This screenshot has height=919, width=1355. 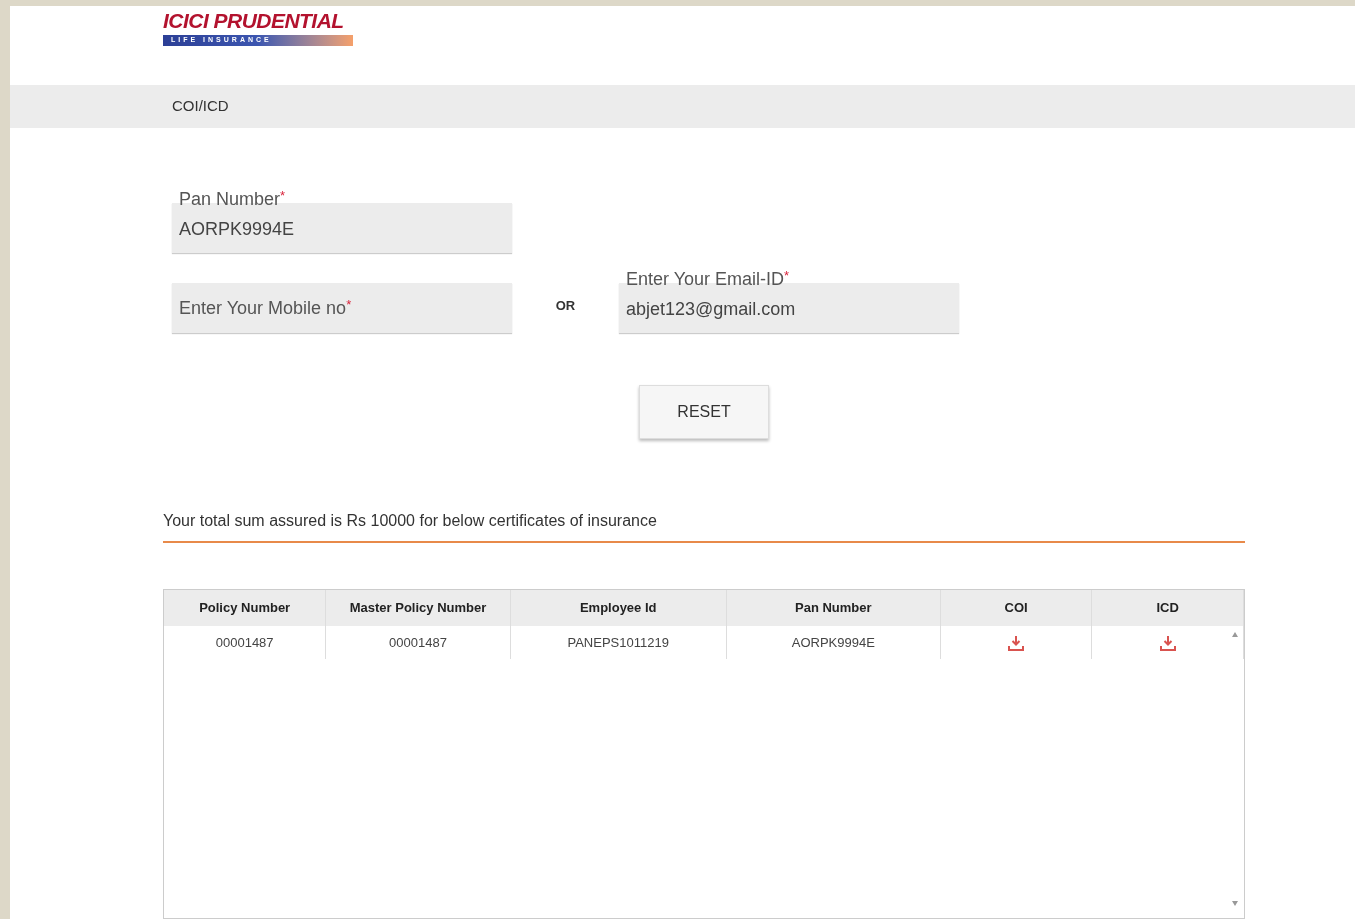 What do you see at coordinates (200, 106) in the screenshot?
I see `page-title: COI/ICD` at bounding box center [200, 106].